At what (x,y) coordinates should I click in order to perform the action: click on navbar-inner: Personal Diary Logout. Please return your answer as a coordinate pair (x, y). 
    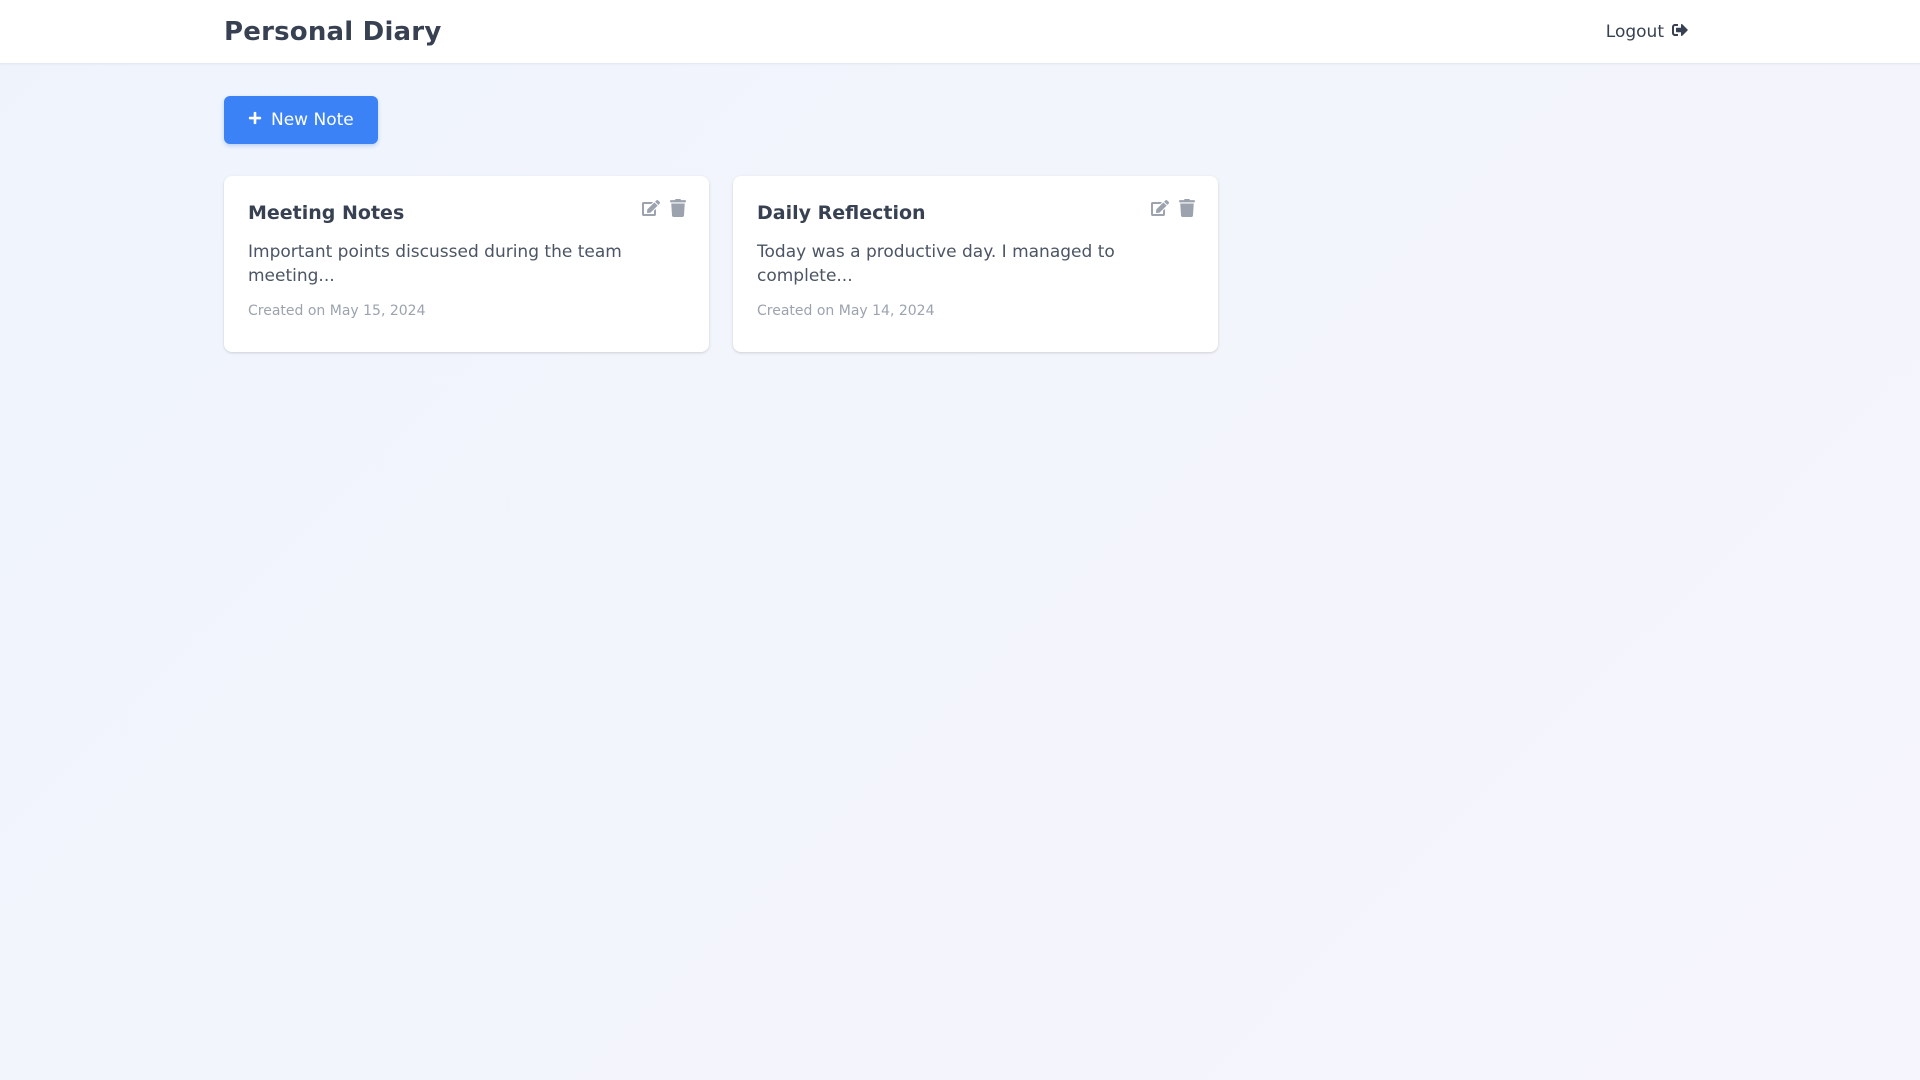
    Looking at the image, I should click on (960, 32).